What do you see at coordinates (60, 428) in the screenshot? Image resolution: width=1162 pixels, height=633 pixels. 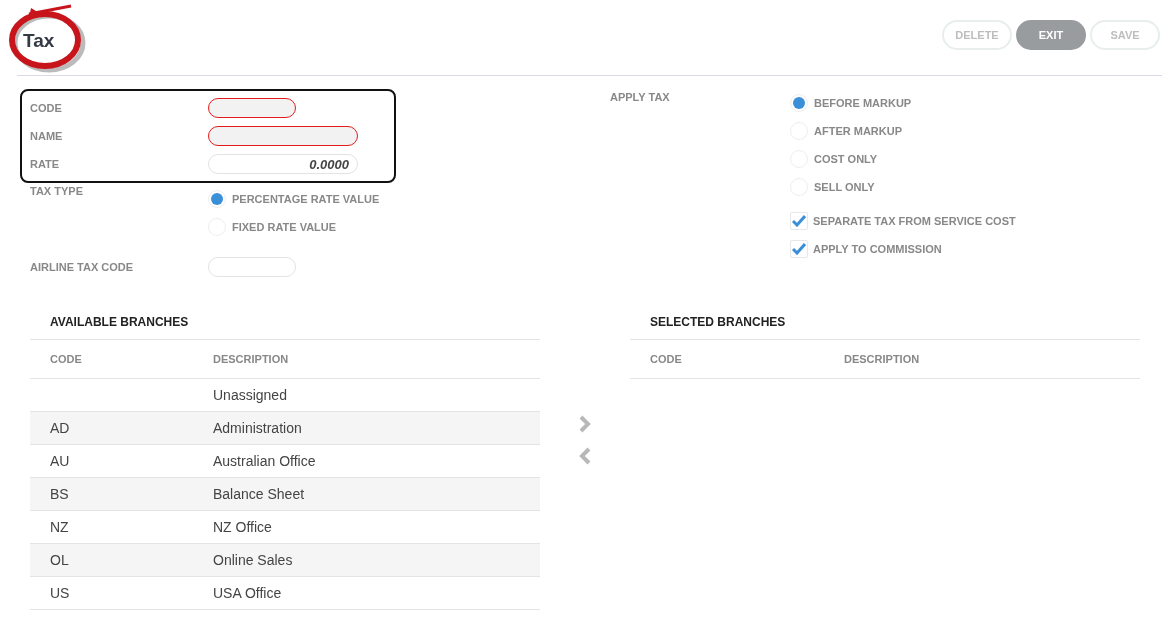 I see `table-cell-text: AD` at bounding box center [60, 428].